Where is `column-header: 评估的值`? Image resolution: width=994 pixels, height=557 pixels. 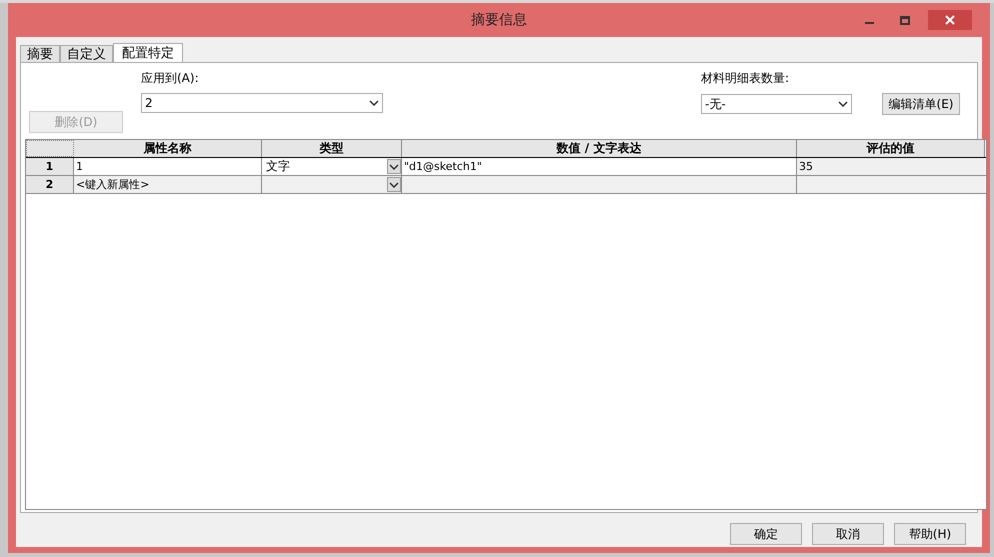 column-header: 评估的值 is located at coordinates (891, 148).